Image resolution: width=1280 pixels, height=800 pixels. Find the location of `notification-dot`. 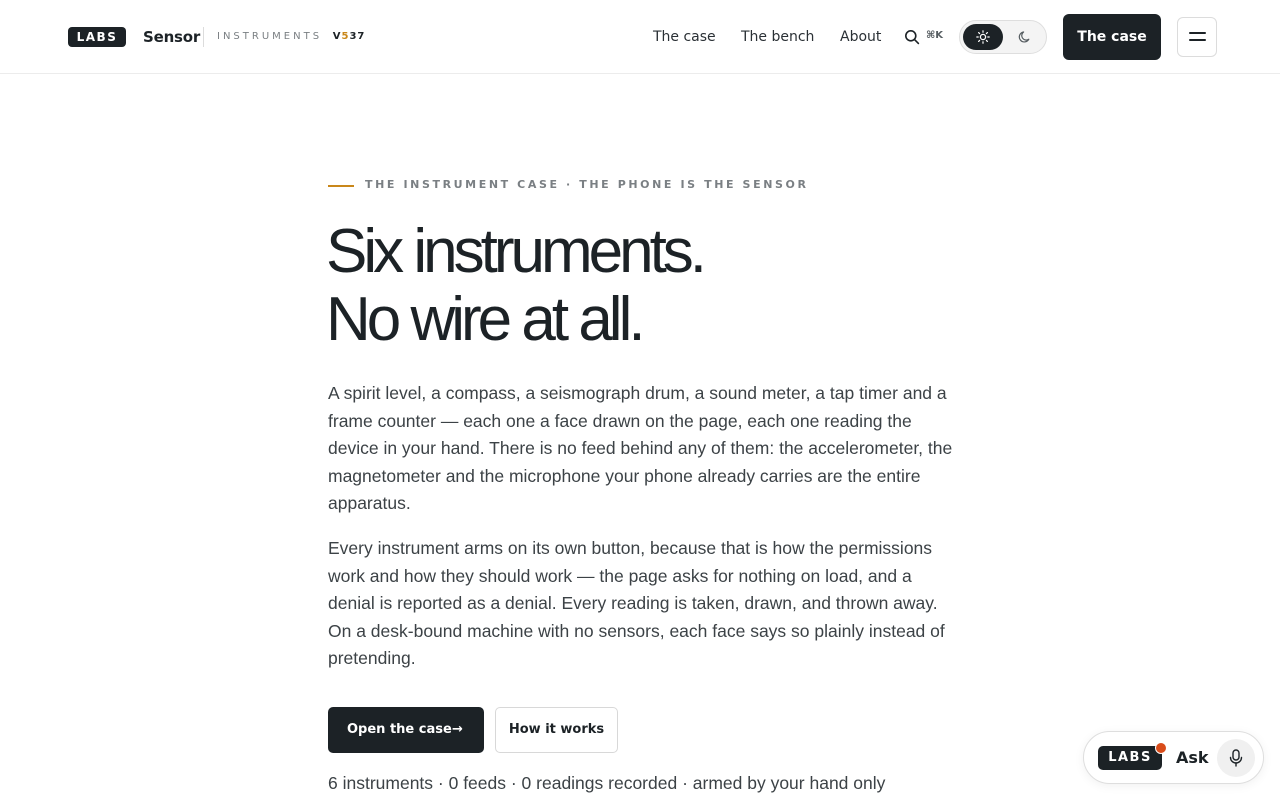

notification-dot is located at coordinates (1161, 748).